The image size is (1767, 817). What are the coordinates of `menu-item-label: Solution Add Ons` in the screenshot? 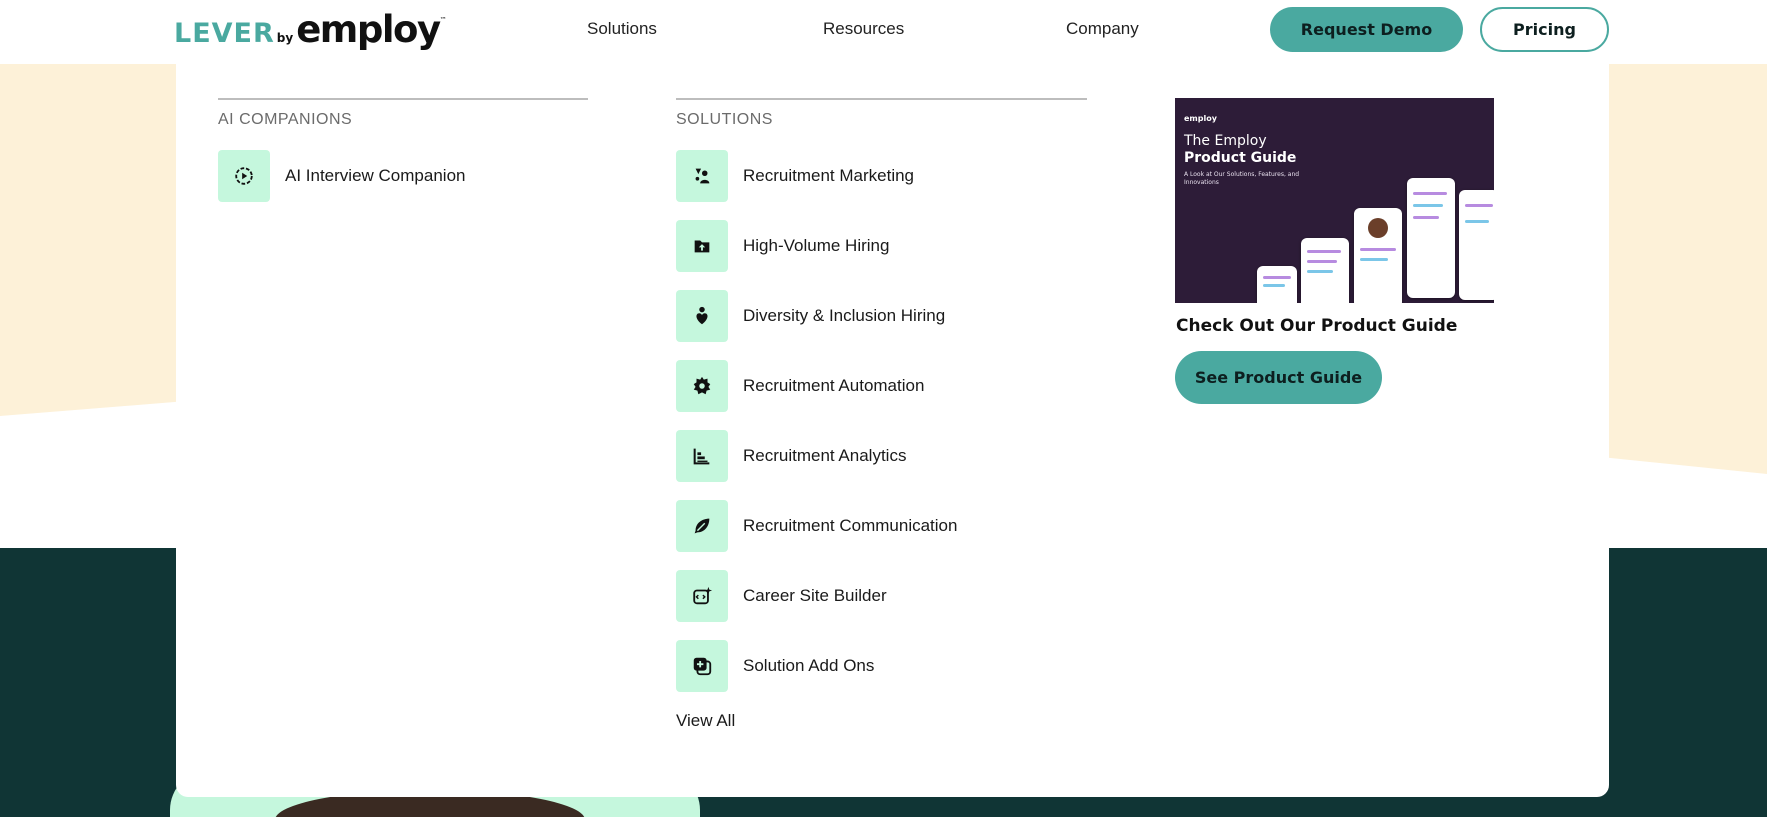 It's located at (809, 665).